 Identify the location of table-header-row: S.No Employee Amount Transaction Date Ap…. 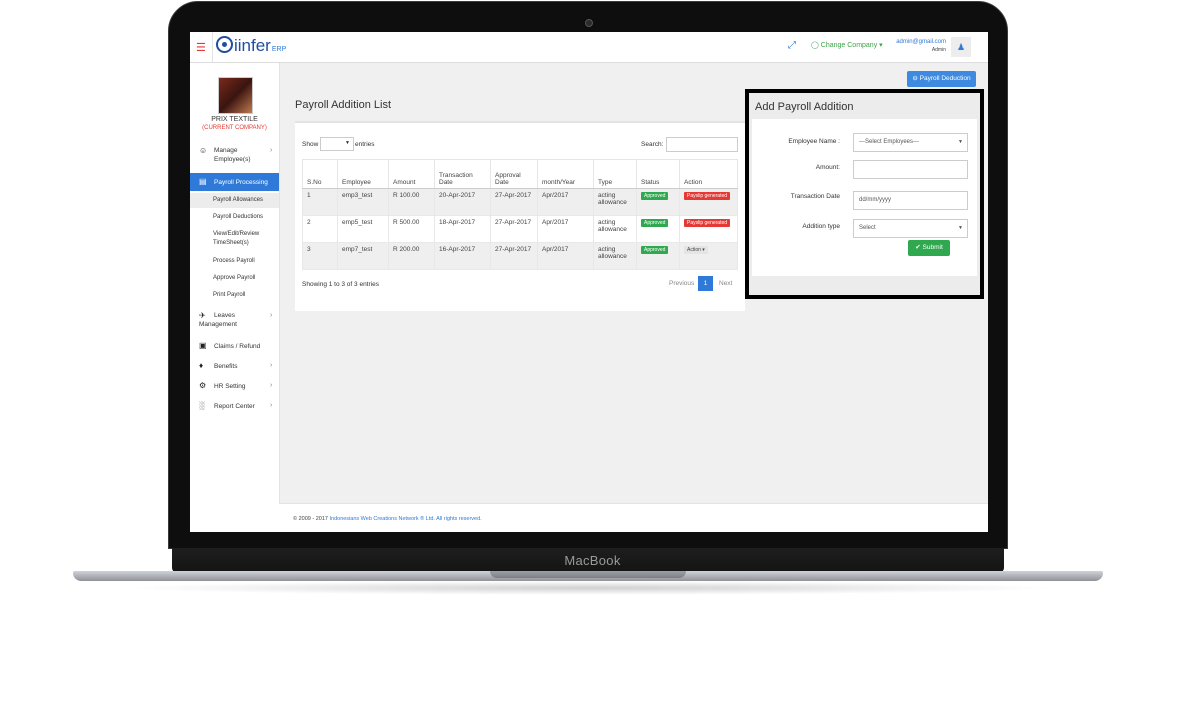
(520, 174).